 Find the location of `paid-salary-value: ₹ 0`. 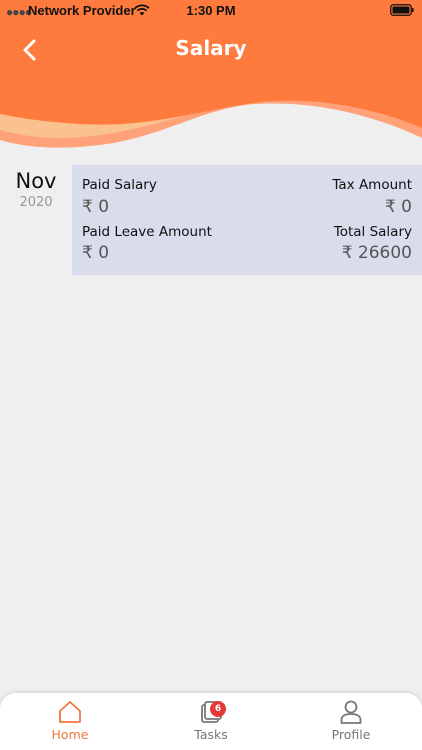

paid-salary-value: ₹ 0 is located at coordinates (96, 207).